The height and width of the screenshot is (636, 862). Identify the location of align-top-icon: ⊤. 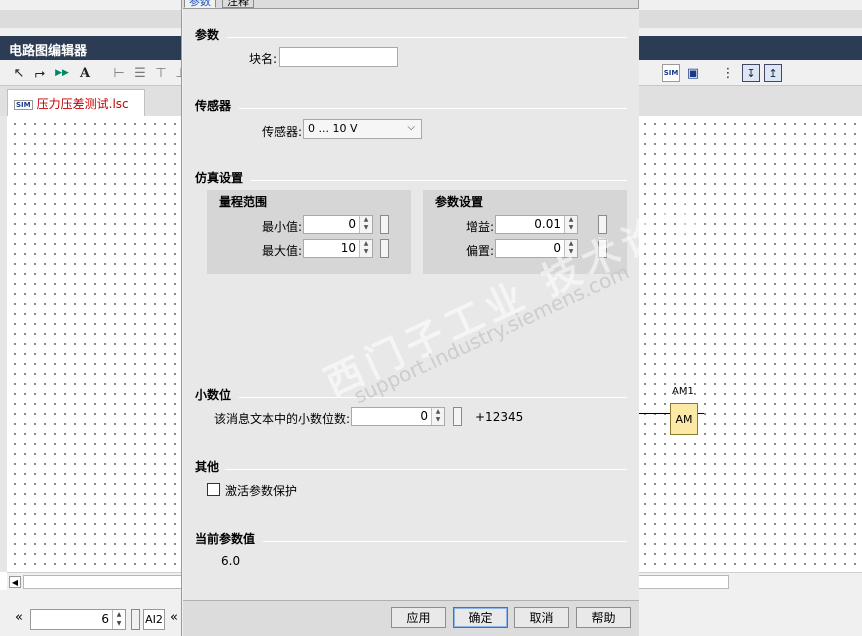
(161, 73).